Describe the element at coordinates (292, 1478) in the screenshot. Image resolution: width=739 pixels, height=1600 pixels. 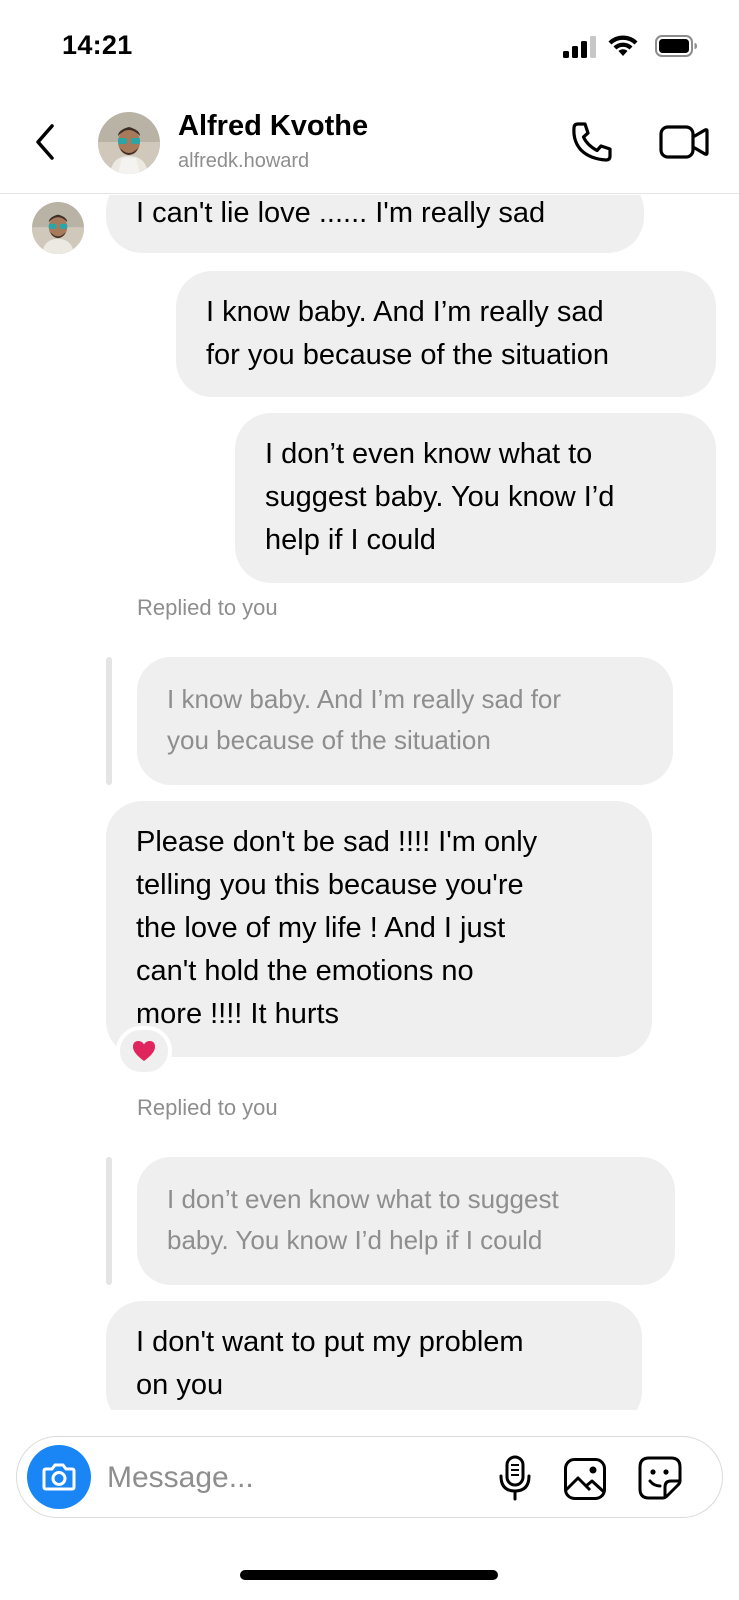
I see `message-input` at that location.